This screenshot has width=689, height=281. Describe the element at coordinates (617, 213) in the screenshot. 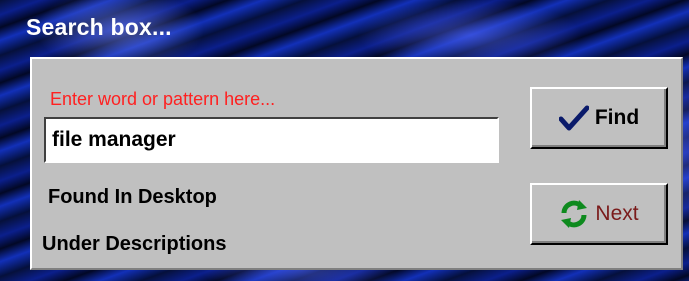

I see `next-button-label: Next` at that location.